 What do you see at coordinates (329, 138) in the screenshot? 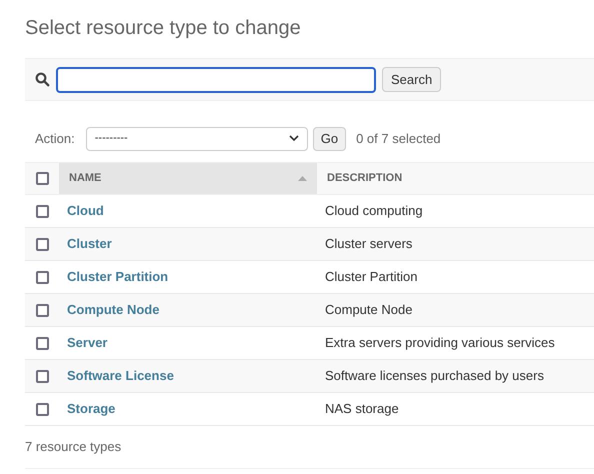
I see `go-button: Go` at bounding box center [329, 138].